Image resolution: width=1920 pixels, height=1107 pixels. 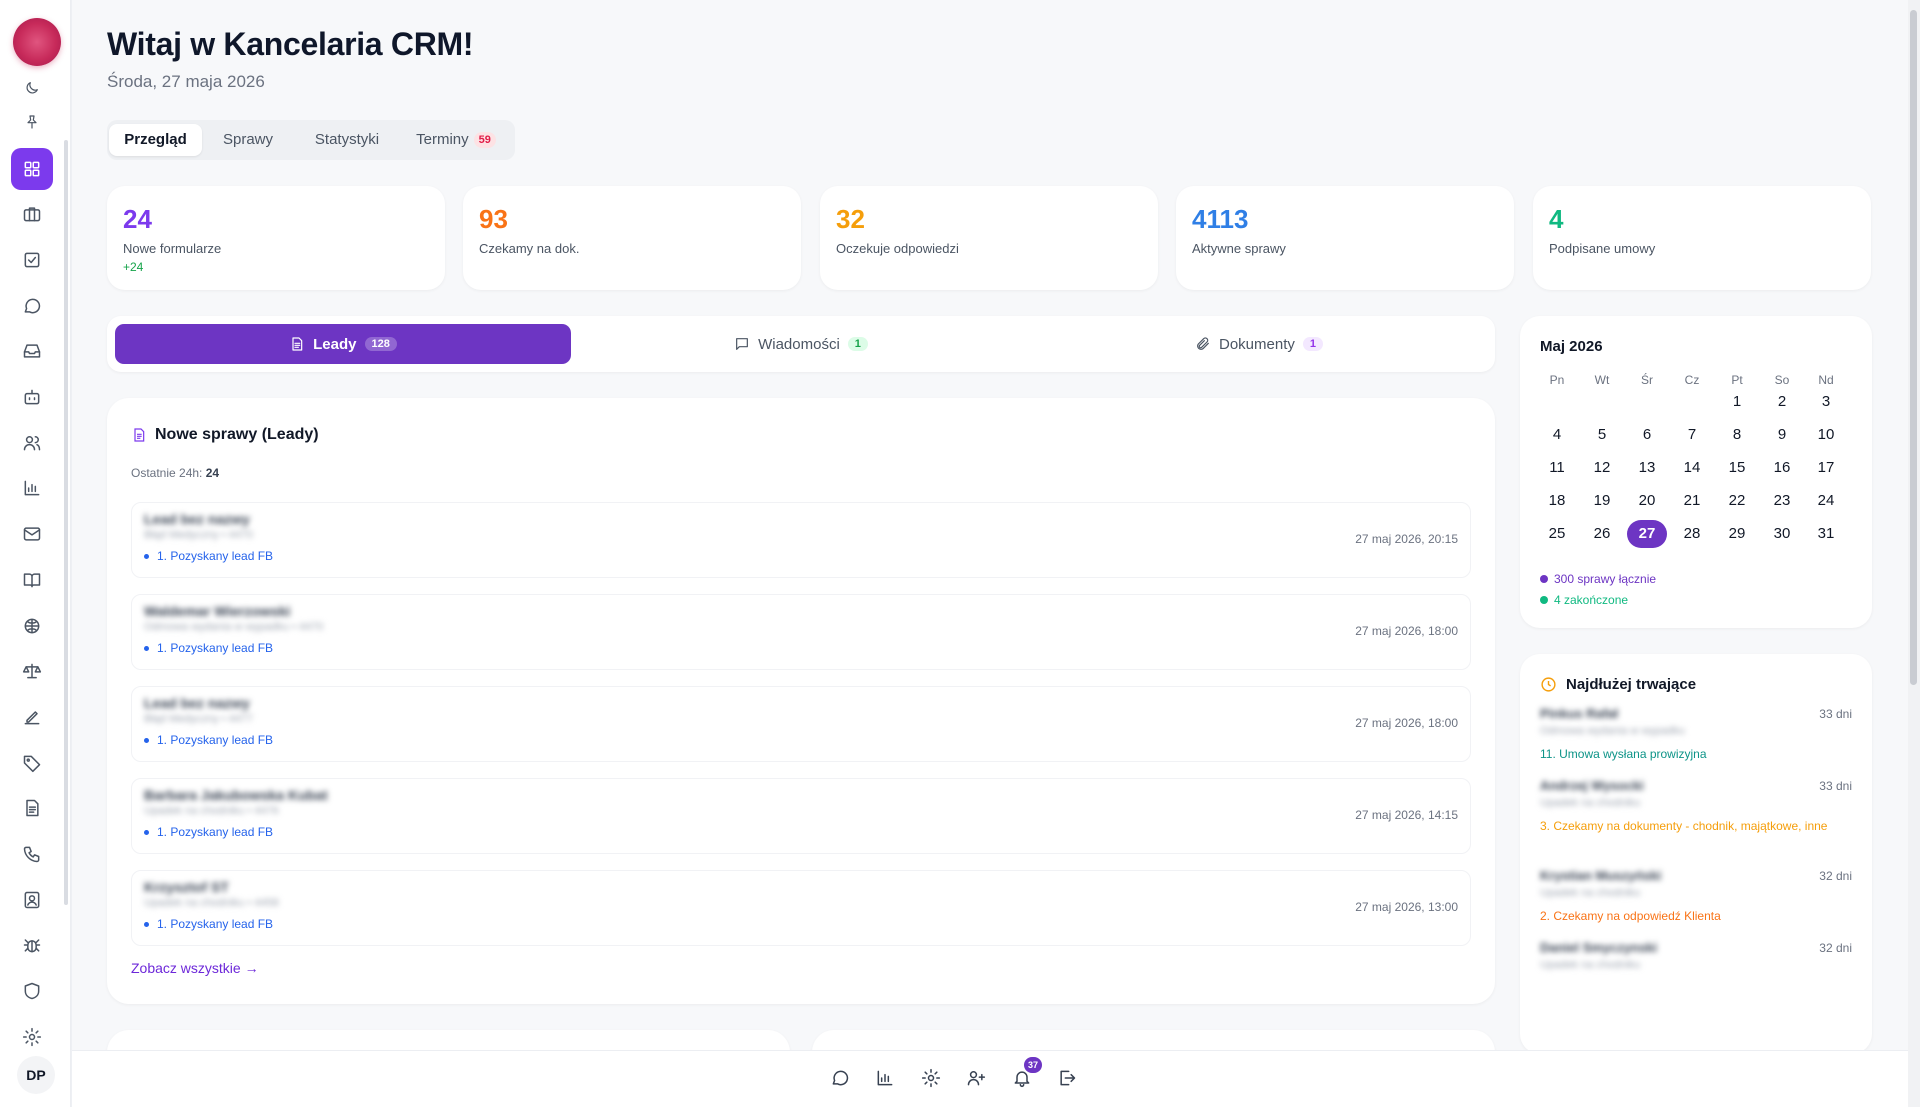 What do you see at coordinates (197, 519) in the screenshot?
I see `lead-name: Lead bez nazwy` at bounding box center [197, 519].